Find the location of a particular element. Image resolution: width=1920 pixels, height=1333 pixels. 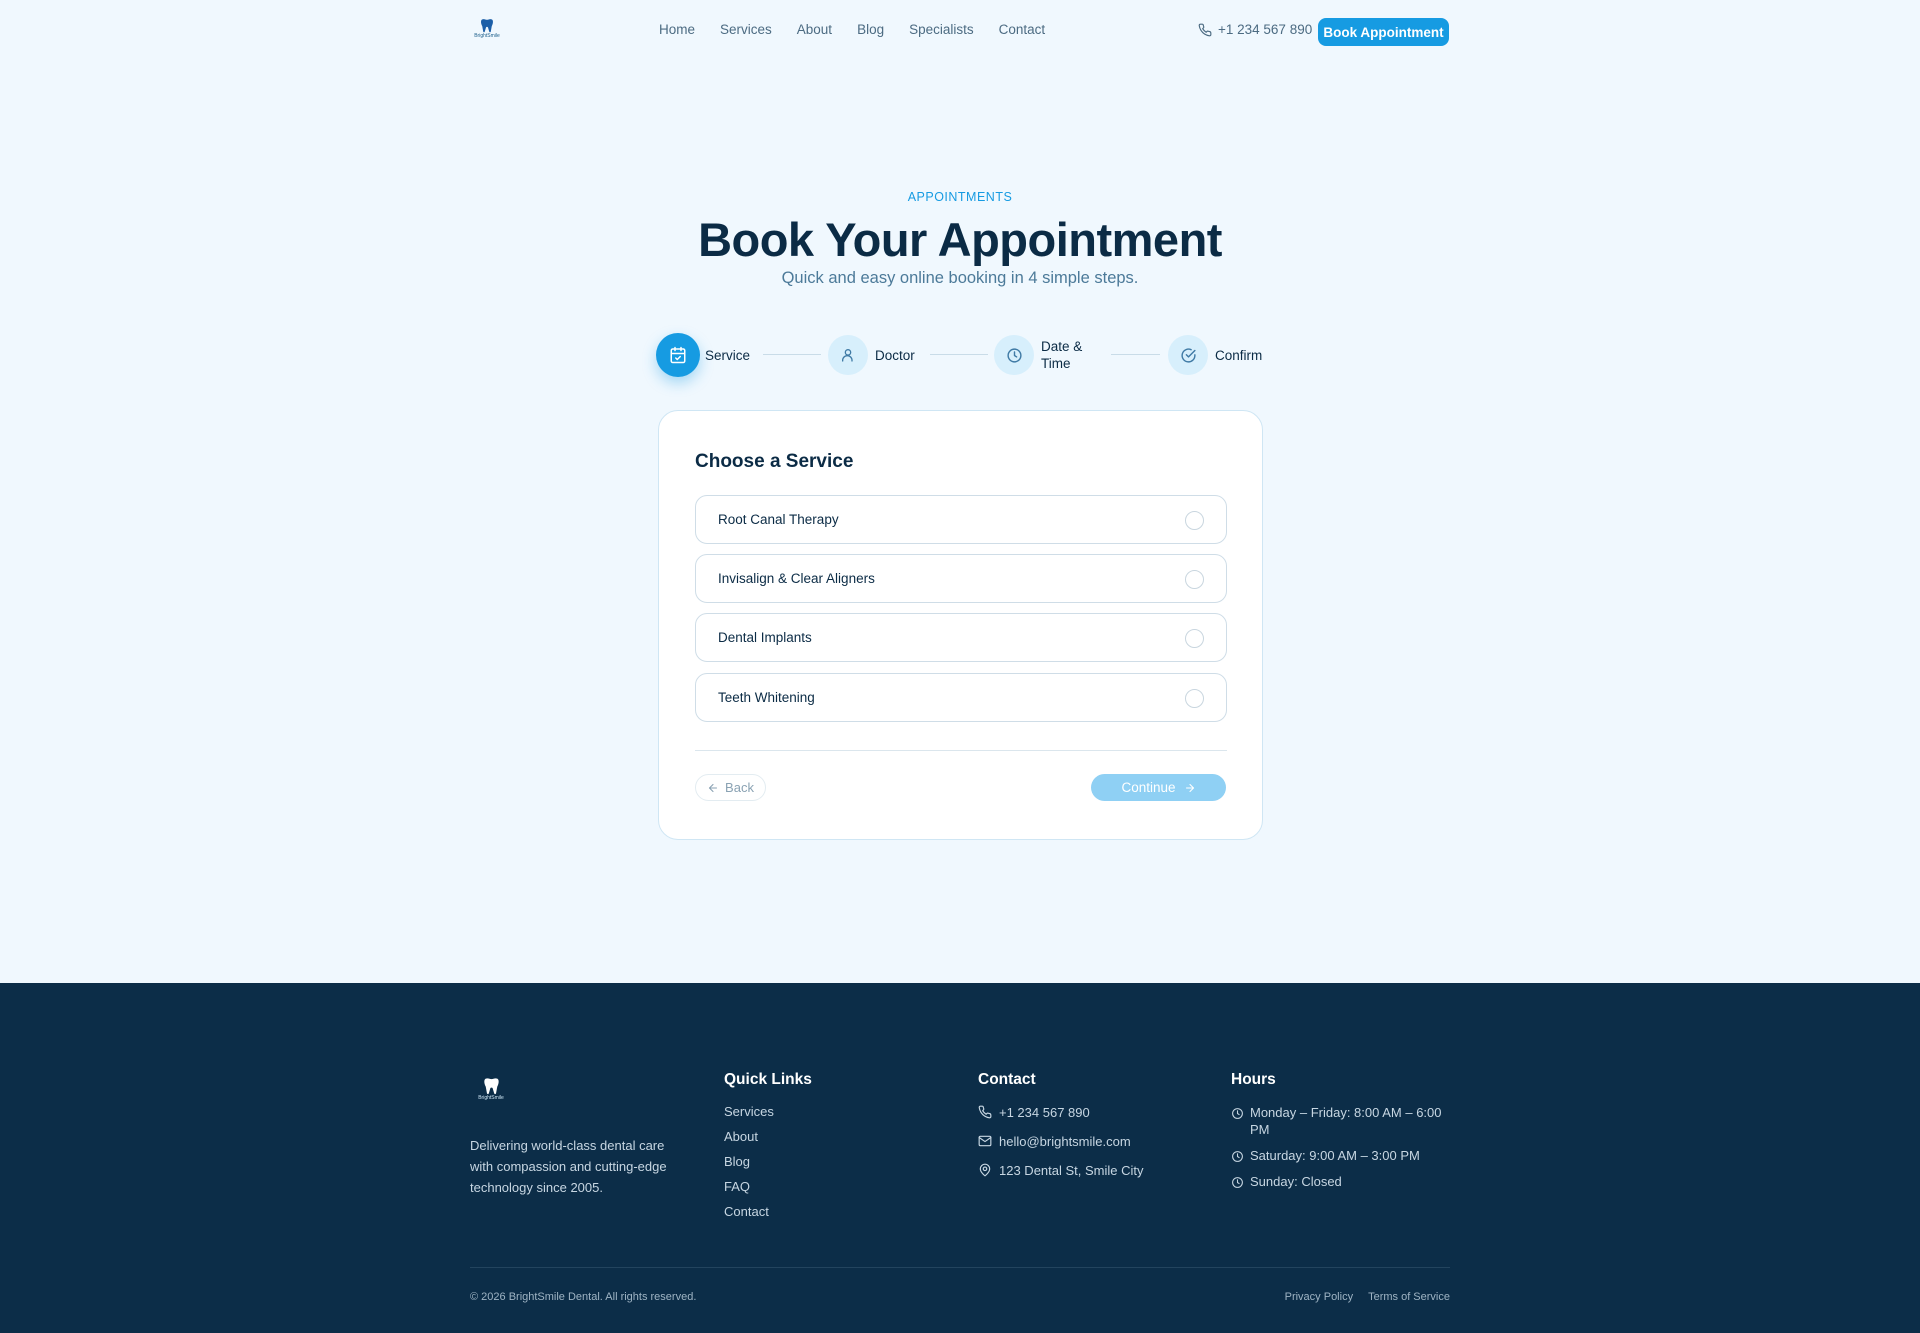

page-title: Book Your Appointment is located at coordinates (960, 239).